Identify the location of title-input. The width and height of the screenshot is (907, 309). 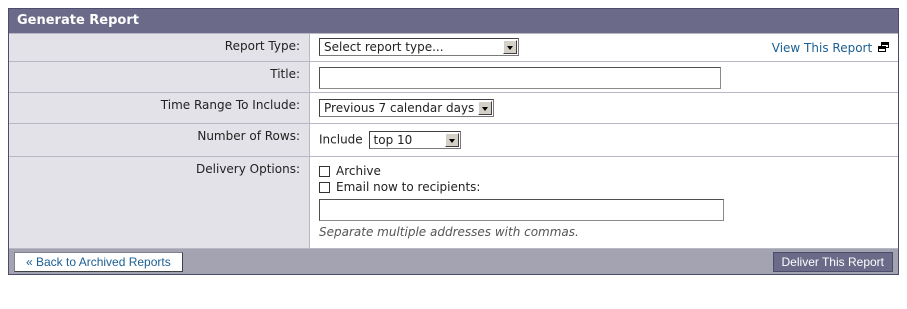
(520, 78).